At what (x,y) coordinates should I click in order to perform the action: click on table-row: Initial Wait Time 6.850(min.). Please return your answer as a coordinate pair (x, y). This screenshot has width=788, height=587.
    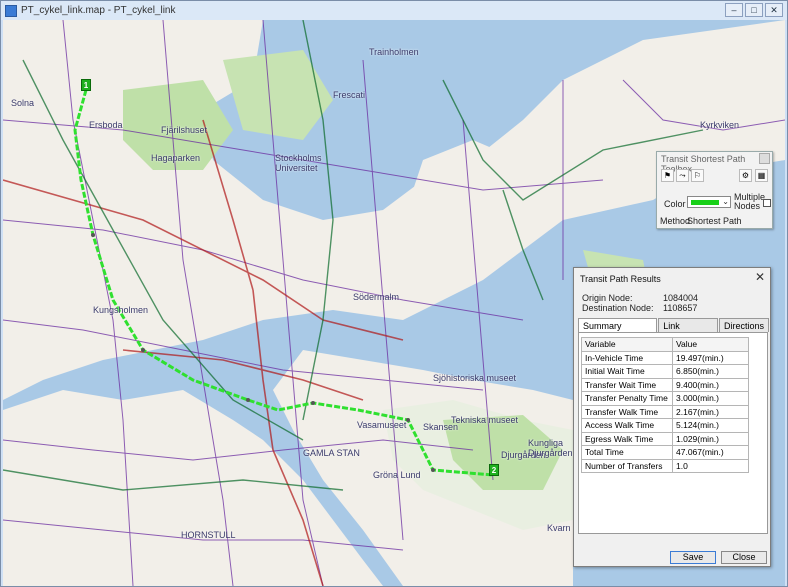
    Looking at the image, I should click on (665, 371).